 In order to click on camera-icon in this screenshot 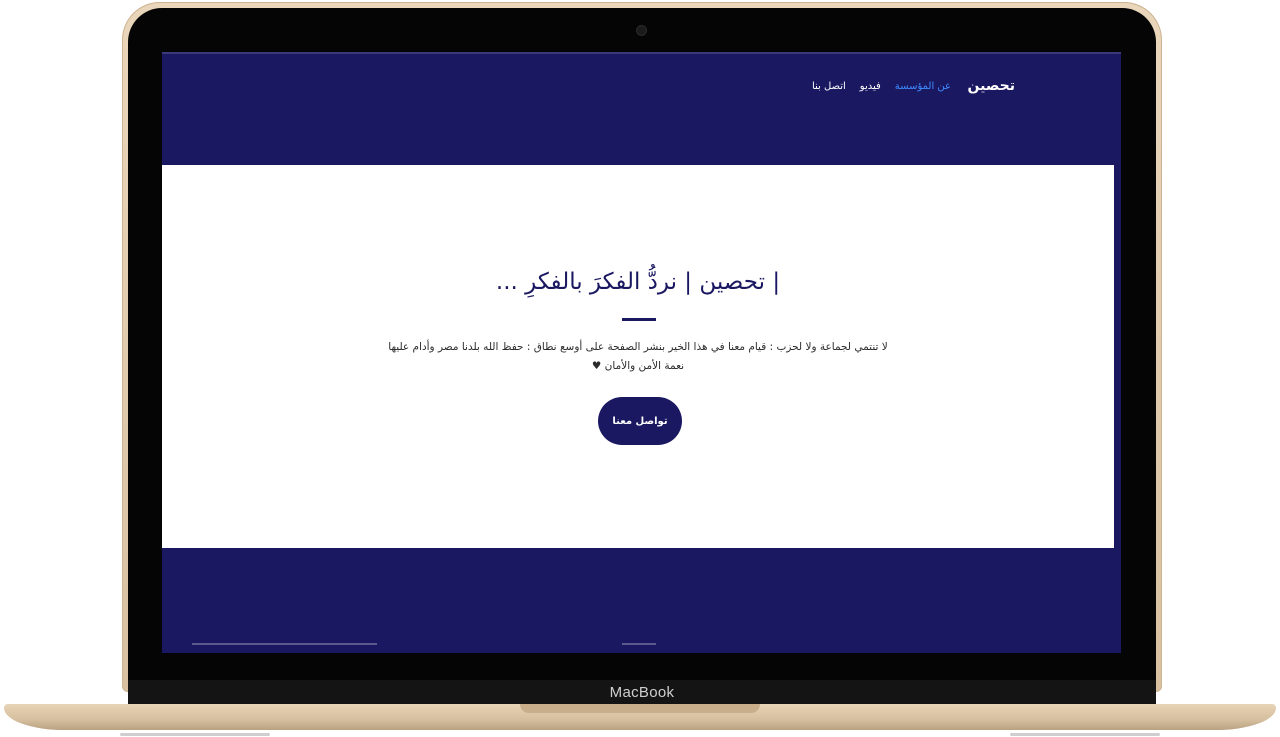, I will do `click(641, 30)`.